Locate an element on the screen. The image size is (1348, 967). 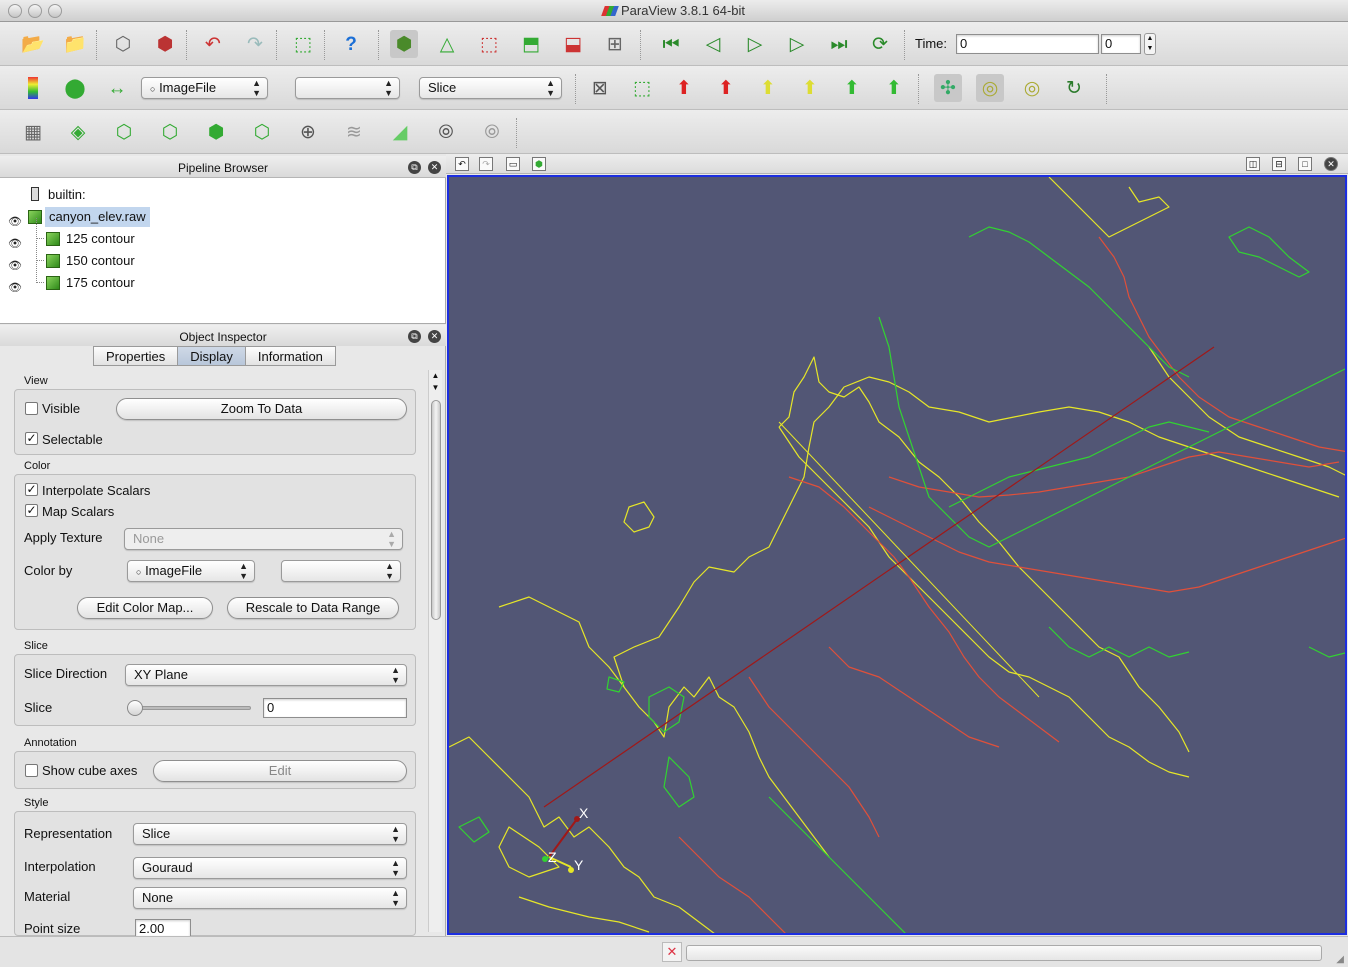
point-size-field: 2.00 is located at coordinates (163, 928).